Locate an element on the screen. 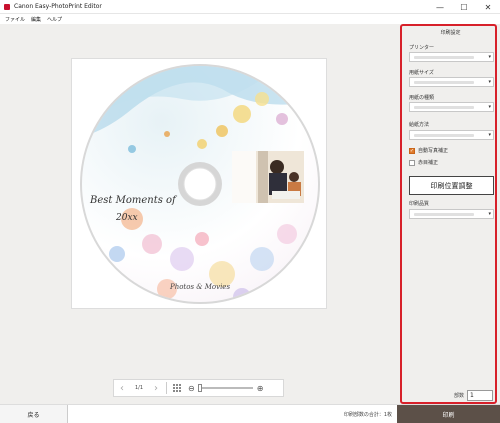 The width and height of the screenshot is (500, 423). red-eye-label: 赤目補正 is located at coordinates (428, 163).